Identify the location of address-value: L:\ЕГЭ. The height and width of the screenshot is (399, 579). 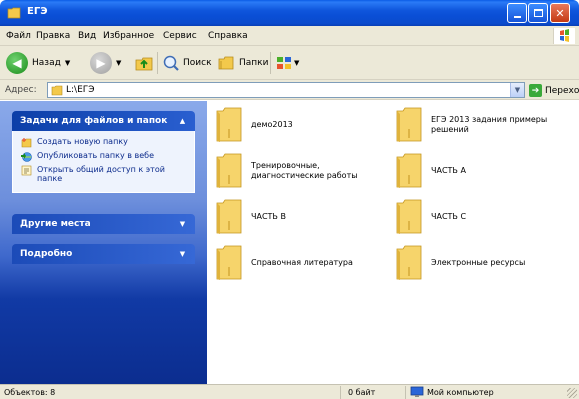
(80, 90).